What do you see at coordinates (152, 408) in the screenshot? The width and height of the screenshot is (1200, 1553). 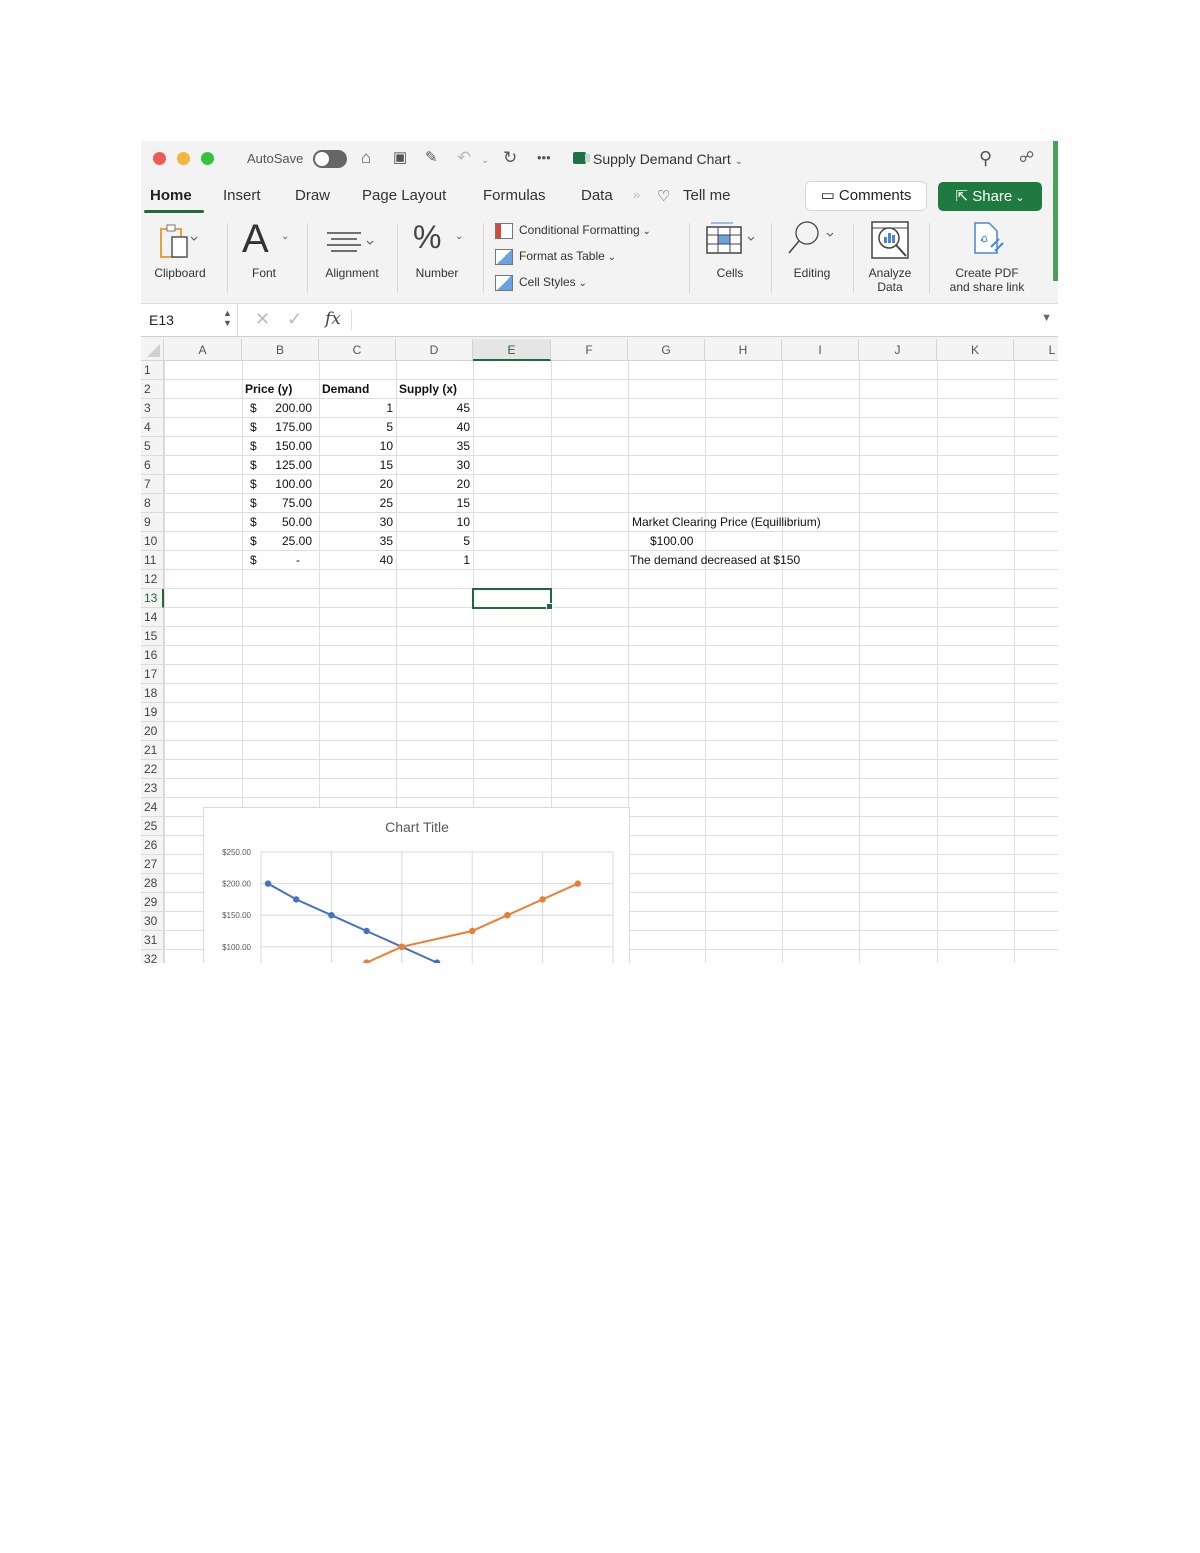 I see `row-header-3: 3` at bounding box center [152, 408].